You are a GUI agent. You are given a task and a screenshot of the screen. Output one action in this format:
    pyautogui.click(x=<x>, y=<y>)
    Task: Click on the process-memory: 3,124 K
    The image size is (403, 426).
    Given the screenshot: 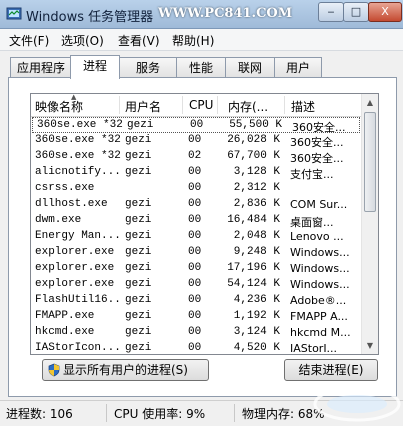 What is the action you would take?
    pyautogui.click(x=256, y=332)
    